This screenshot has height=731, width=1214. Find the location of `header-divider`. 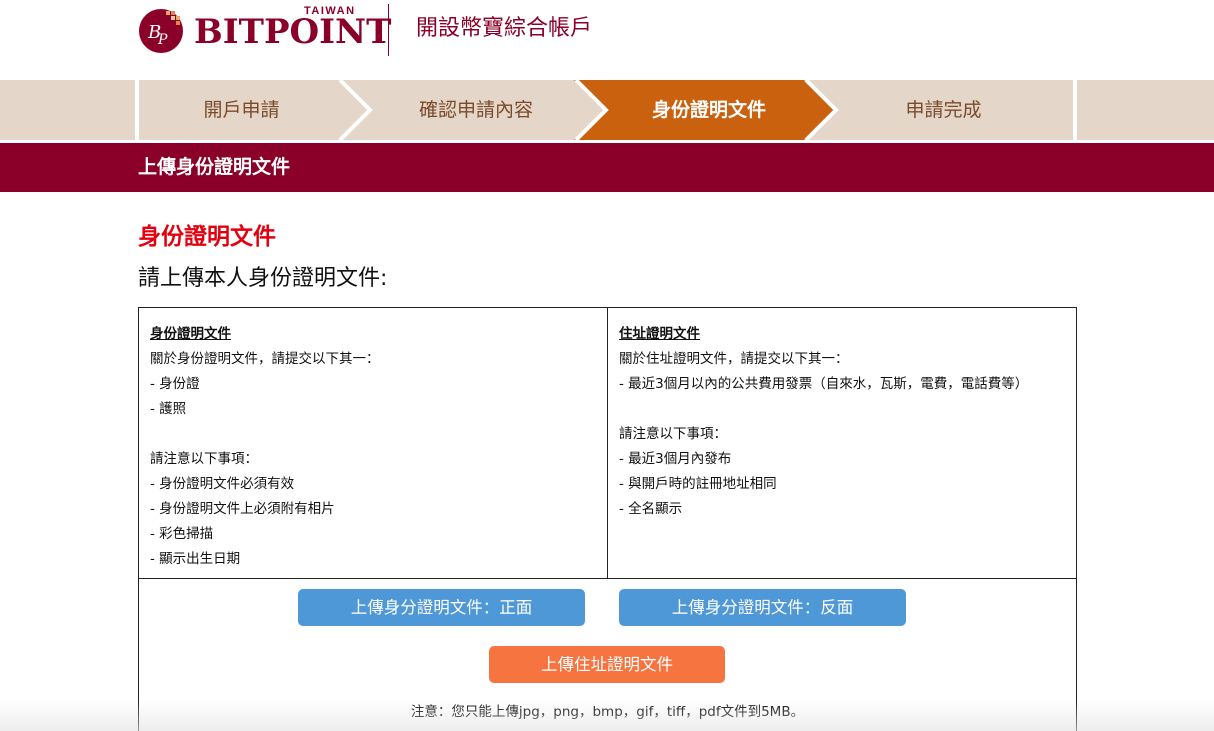

header-divider is located at coordinates (388, 30).